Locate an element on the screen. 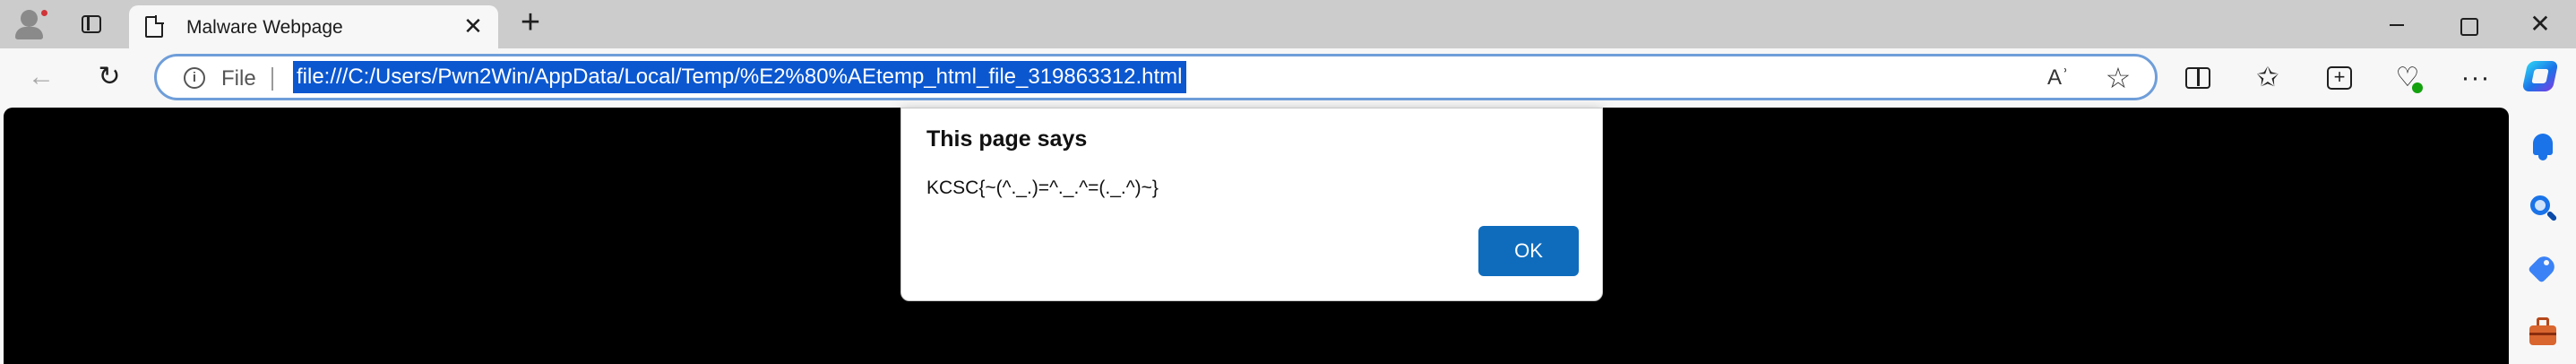  read-aloud-icon: Aʾ is located at coordinates (2058, 78).